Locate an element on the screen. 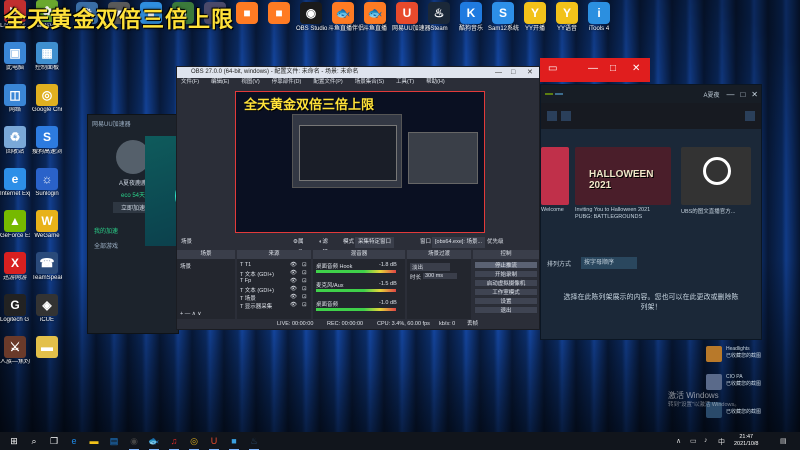  control-button: 停止推流 is located at coordinates (506, 265).